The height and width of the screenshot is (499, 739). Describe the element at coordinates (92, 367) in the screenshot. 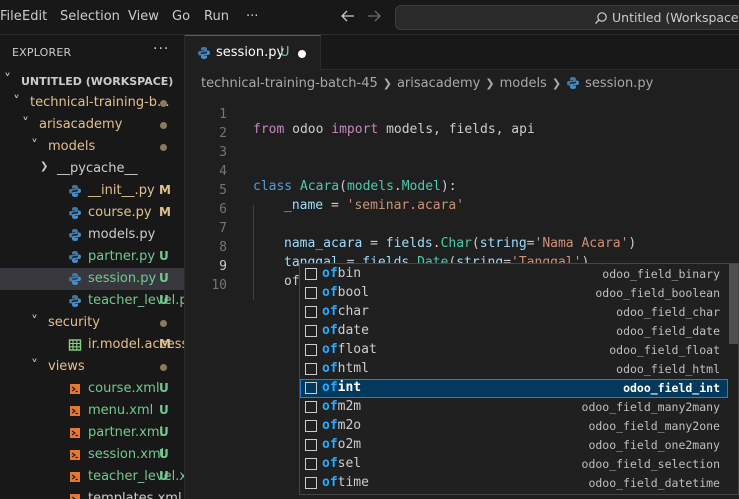

I see `tree-item-views: ˅ views` at that location.